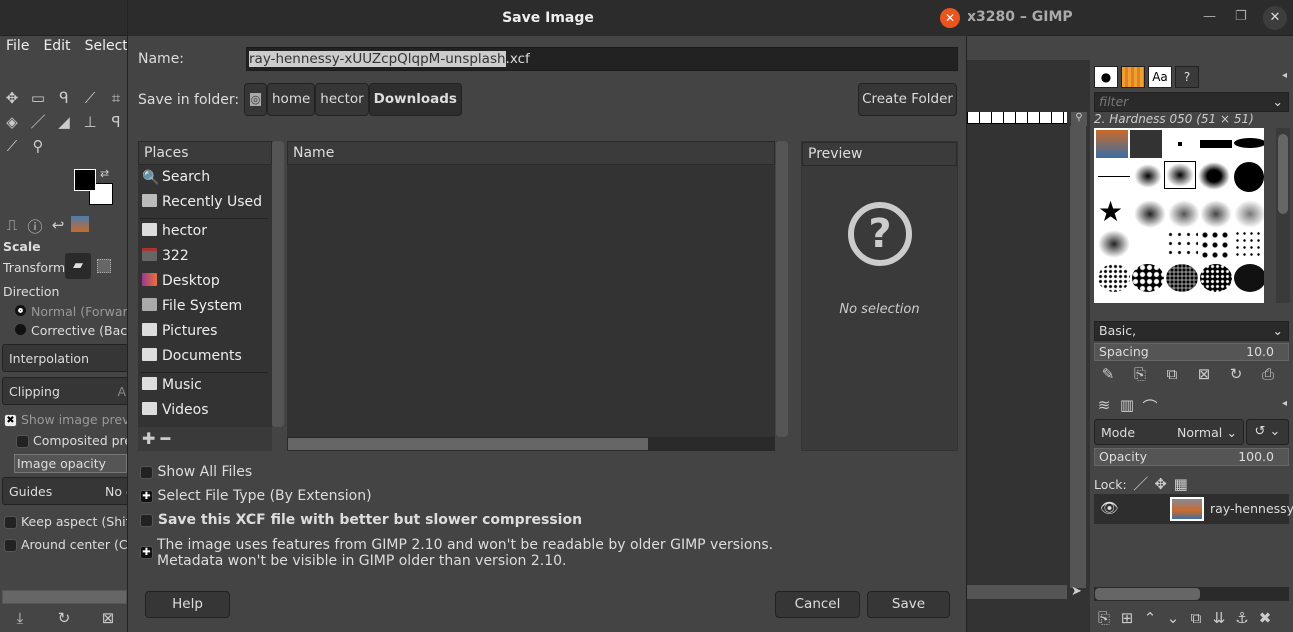 The width and height of the screenshot is (1293, 632). I want to click on spacing-slider: Spacing 10.0, so click(1191, 352).